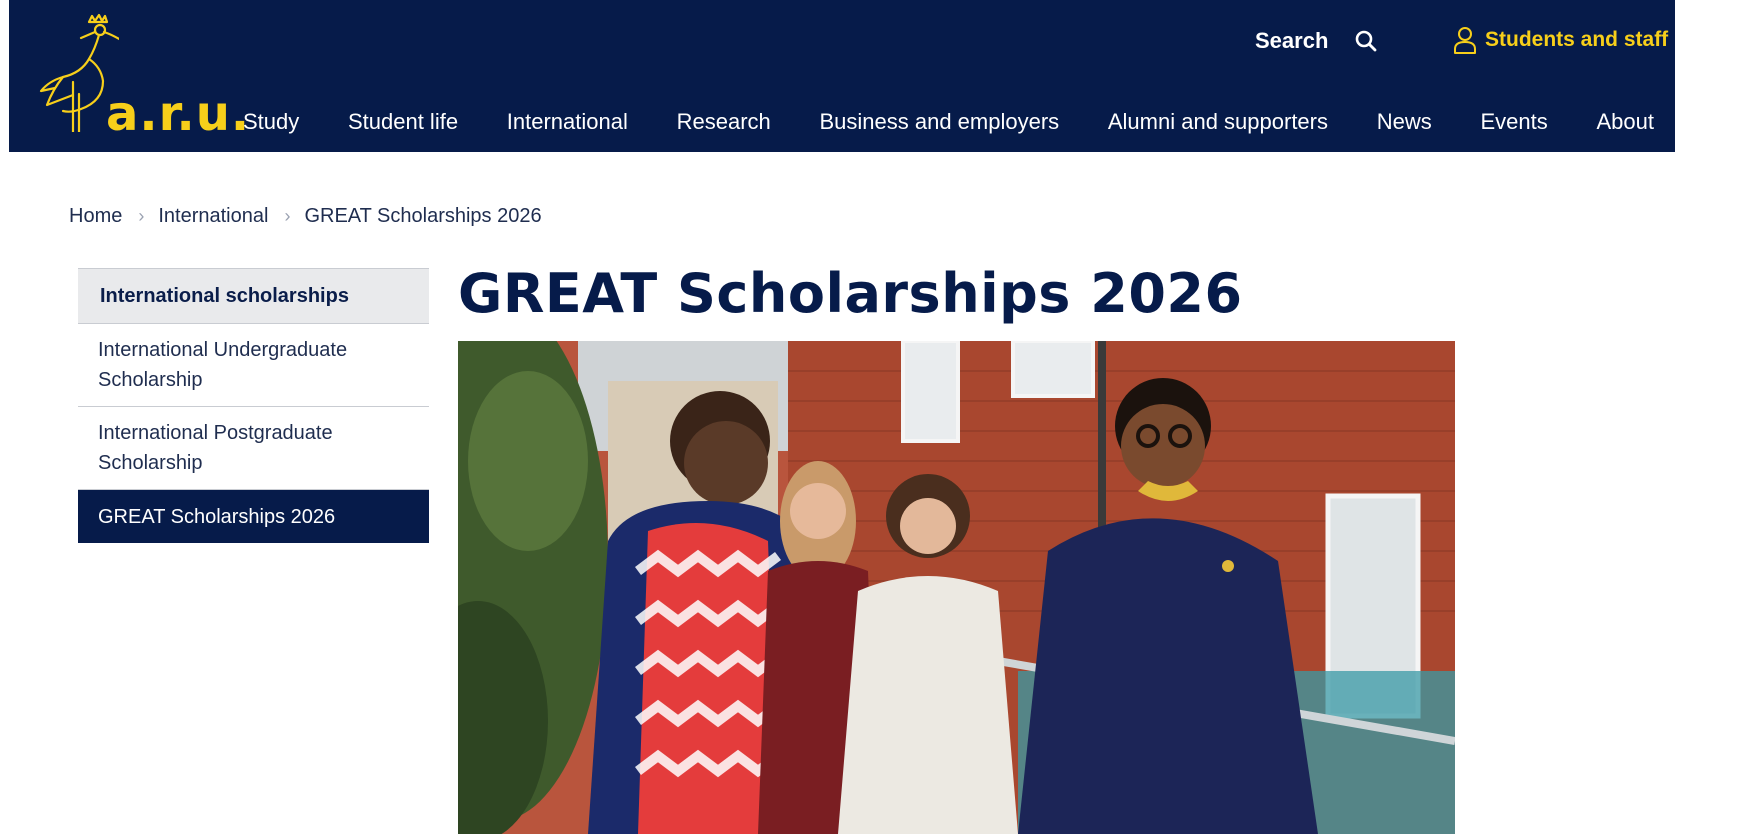 The image size is (1747, 834). I want to click on user-icon, so click(1465, 40).